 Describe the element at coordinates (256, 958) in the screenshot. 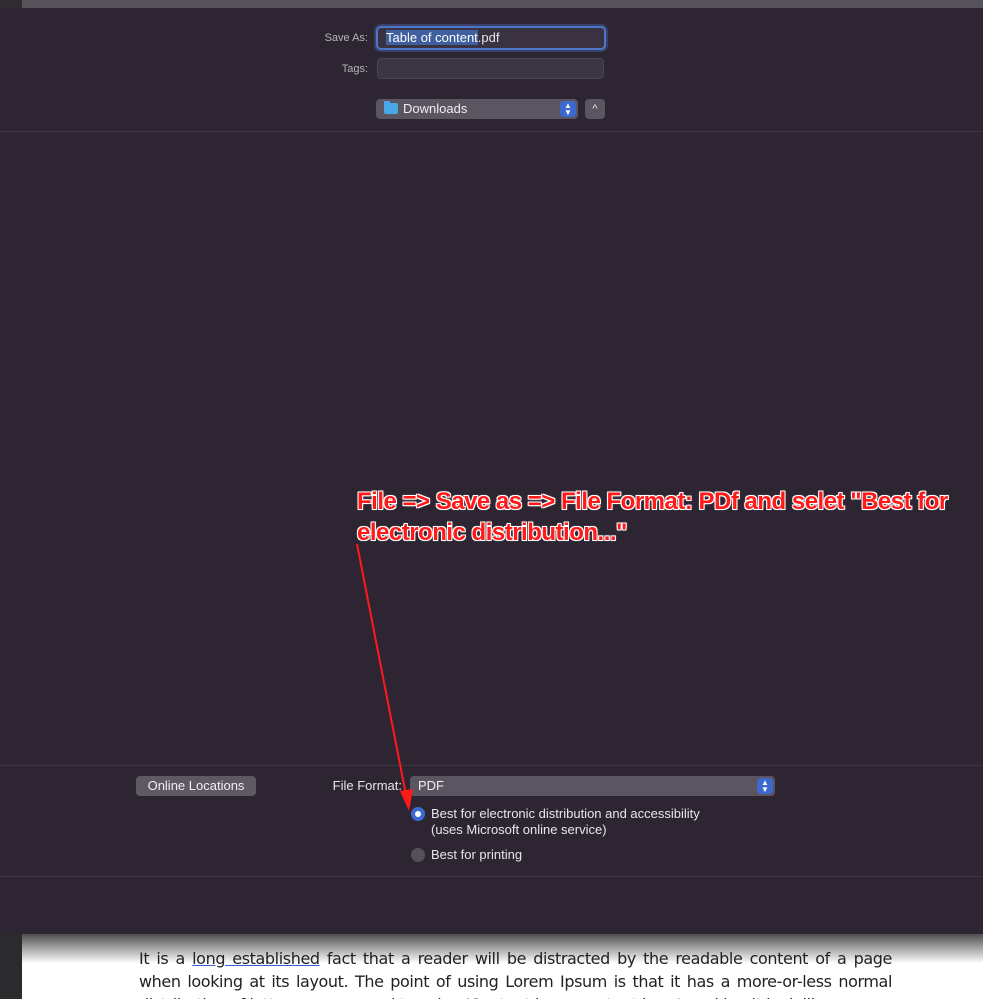

I see `paragraph-link: long established` at that location.